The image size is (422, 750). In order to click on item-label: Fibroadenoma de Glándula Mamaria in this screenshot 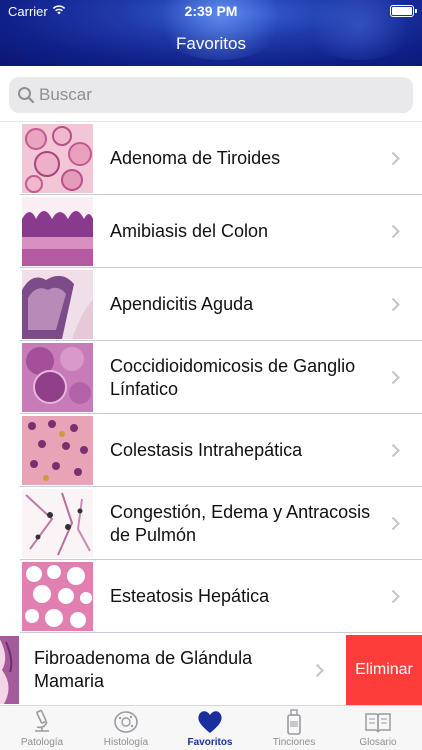, I will do `click(143, 669)`.